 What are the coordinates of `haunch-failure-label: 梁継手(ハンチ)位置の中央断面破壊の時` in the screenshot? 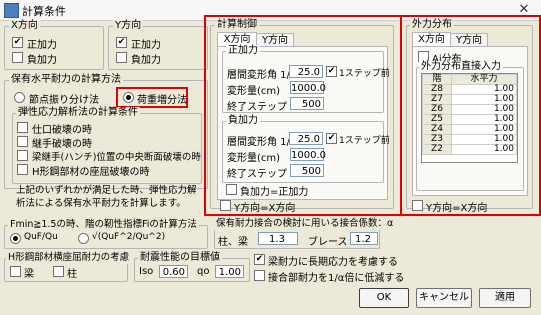 It's located at (116, 157).